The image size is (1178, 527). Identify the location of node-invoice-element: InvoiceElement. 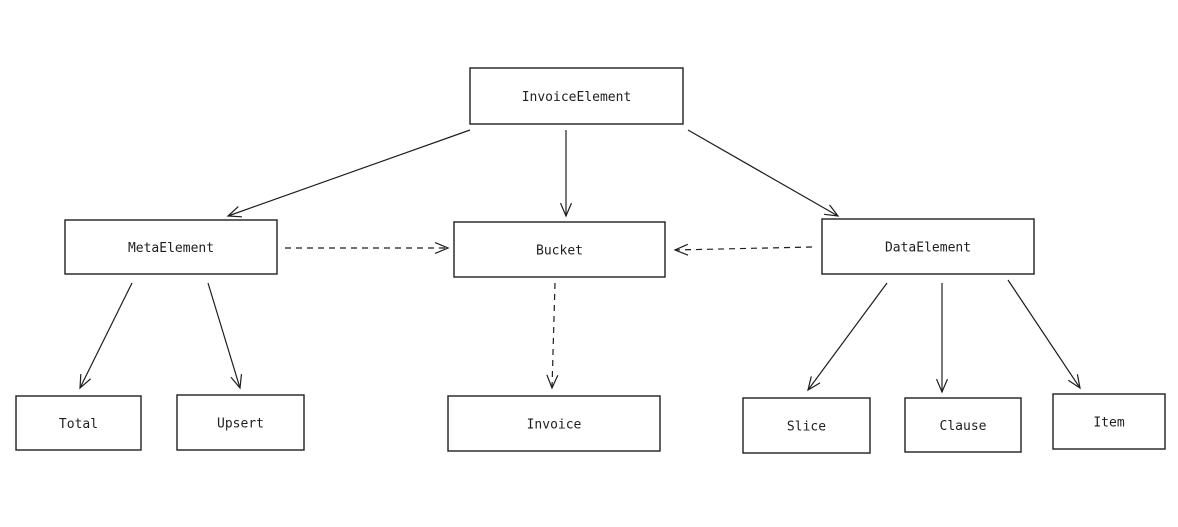
(576, 96).